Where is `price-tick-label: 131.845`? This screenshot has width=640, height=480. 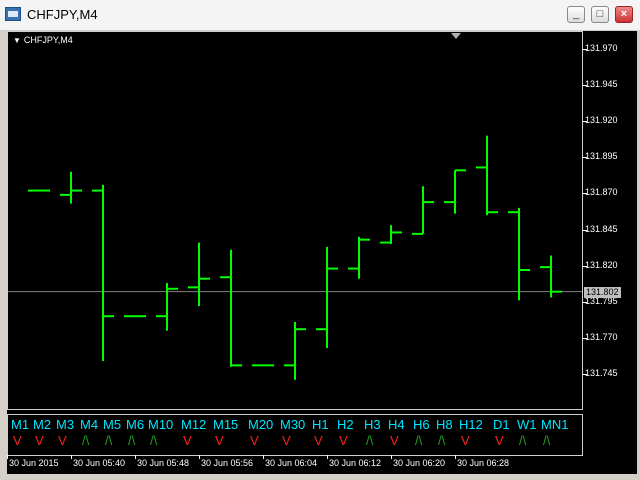 price-tick-label: 131.845 is located at coordinates (601, 228).